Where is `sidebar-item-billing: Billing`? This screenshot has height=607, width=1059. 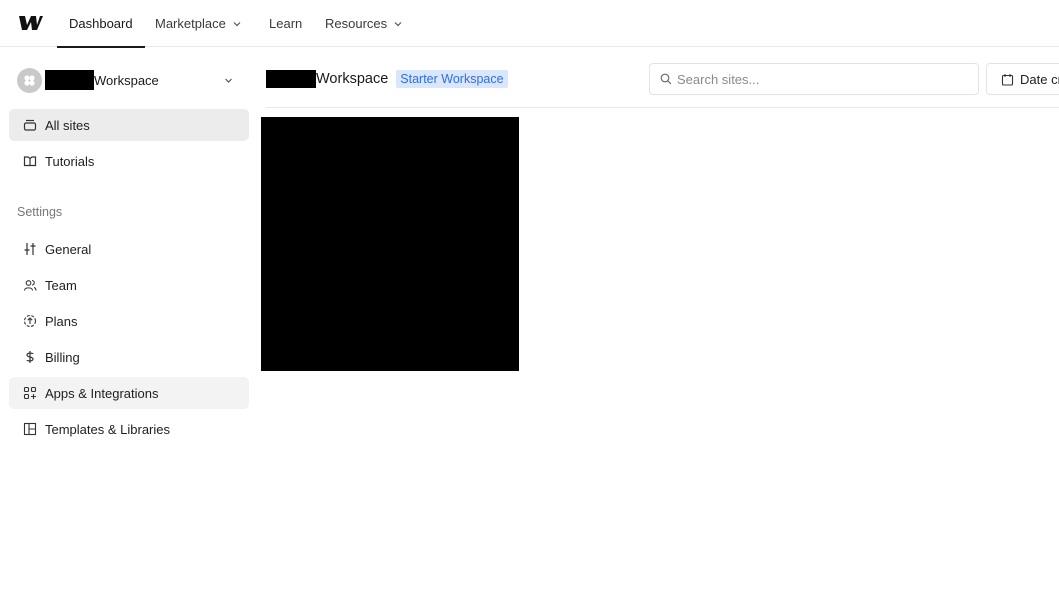
sidebar-item-billing: Billing is located at coordinates (129, 357).